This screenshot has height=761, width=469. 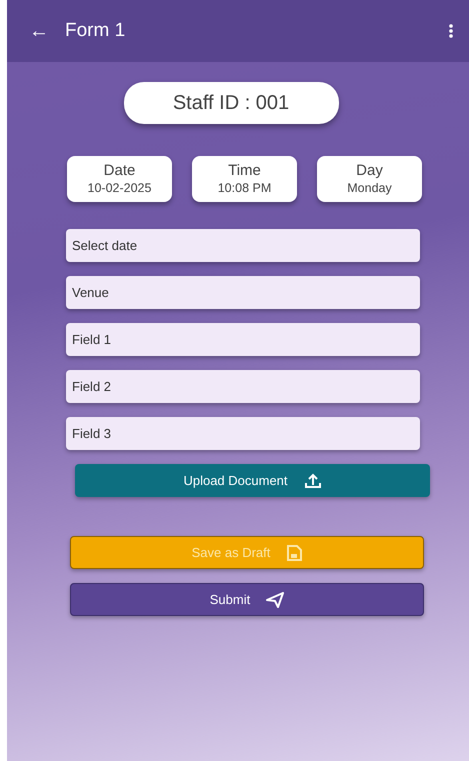 What do you see at coordinates (243, 433) in the screenshot?
I see `input-field: Field 3` at bounding box center [243, 433].